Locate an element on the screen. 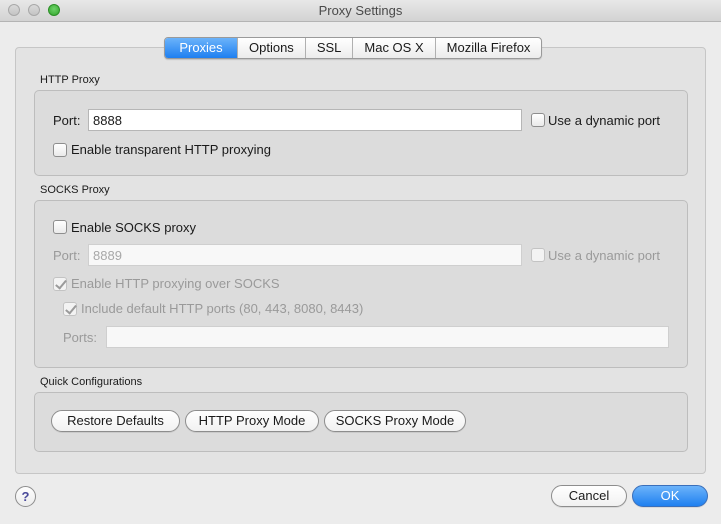 This screenshot has height=524, width=721. help-icon: ? is located at coordinates (25, 496).